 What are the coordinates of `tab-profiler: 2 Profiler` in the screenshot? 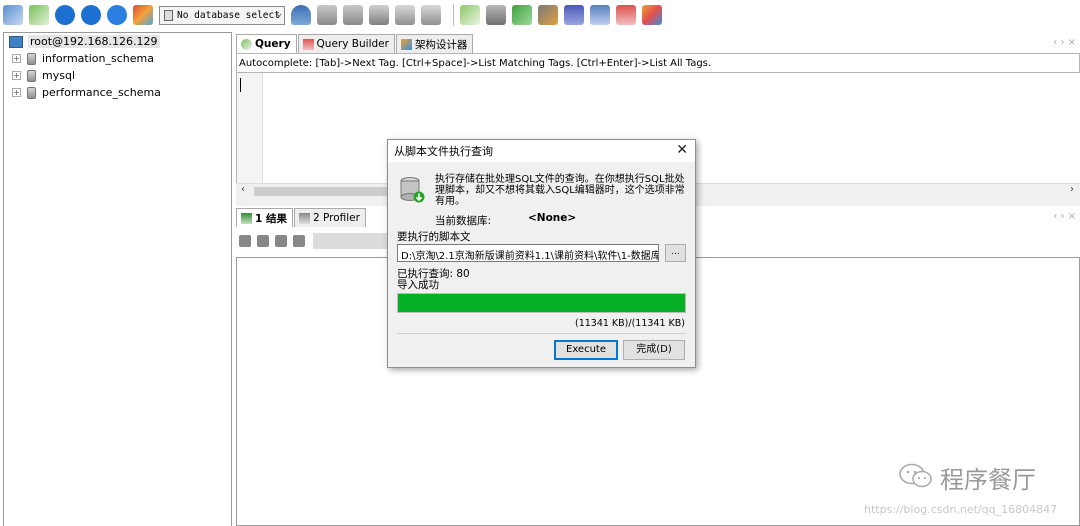 It's located at (329, 217).